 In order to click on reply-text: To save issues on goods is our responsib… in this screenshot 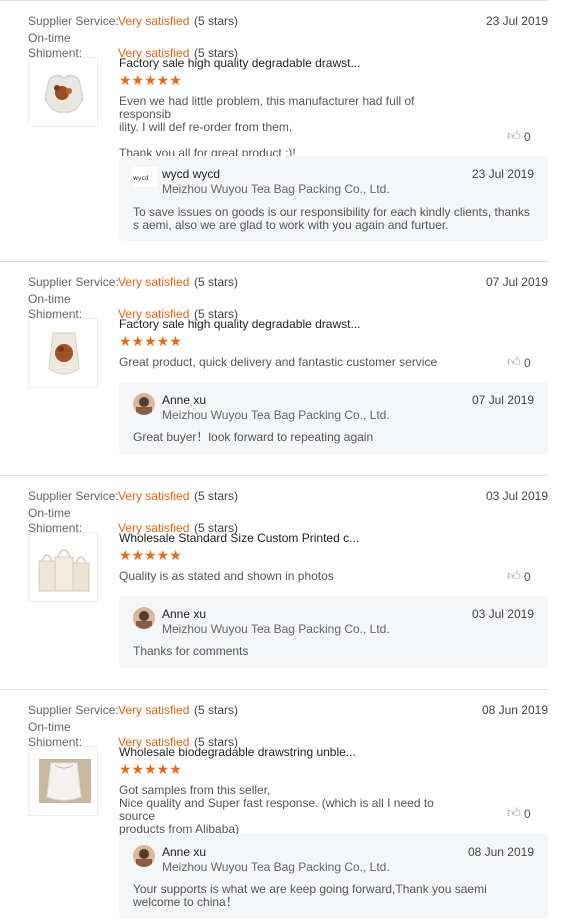, I will do `click(331, 218)`.